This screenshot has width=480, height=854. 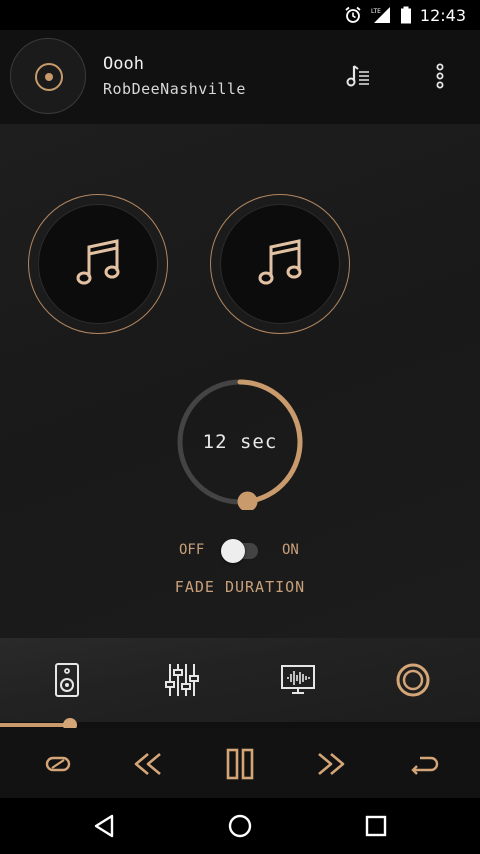 I want to click on pause-icon, so click(x=240, y=764).